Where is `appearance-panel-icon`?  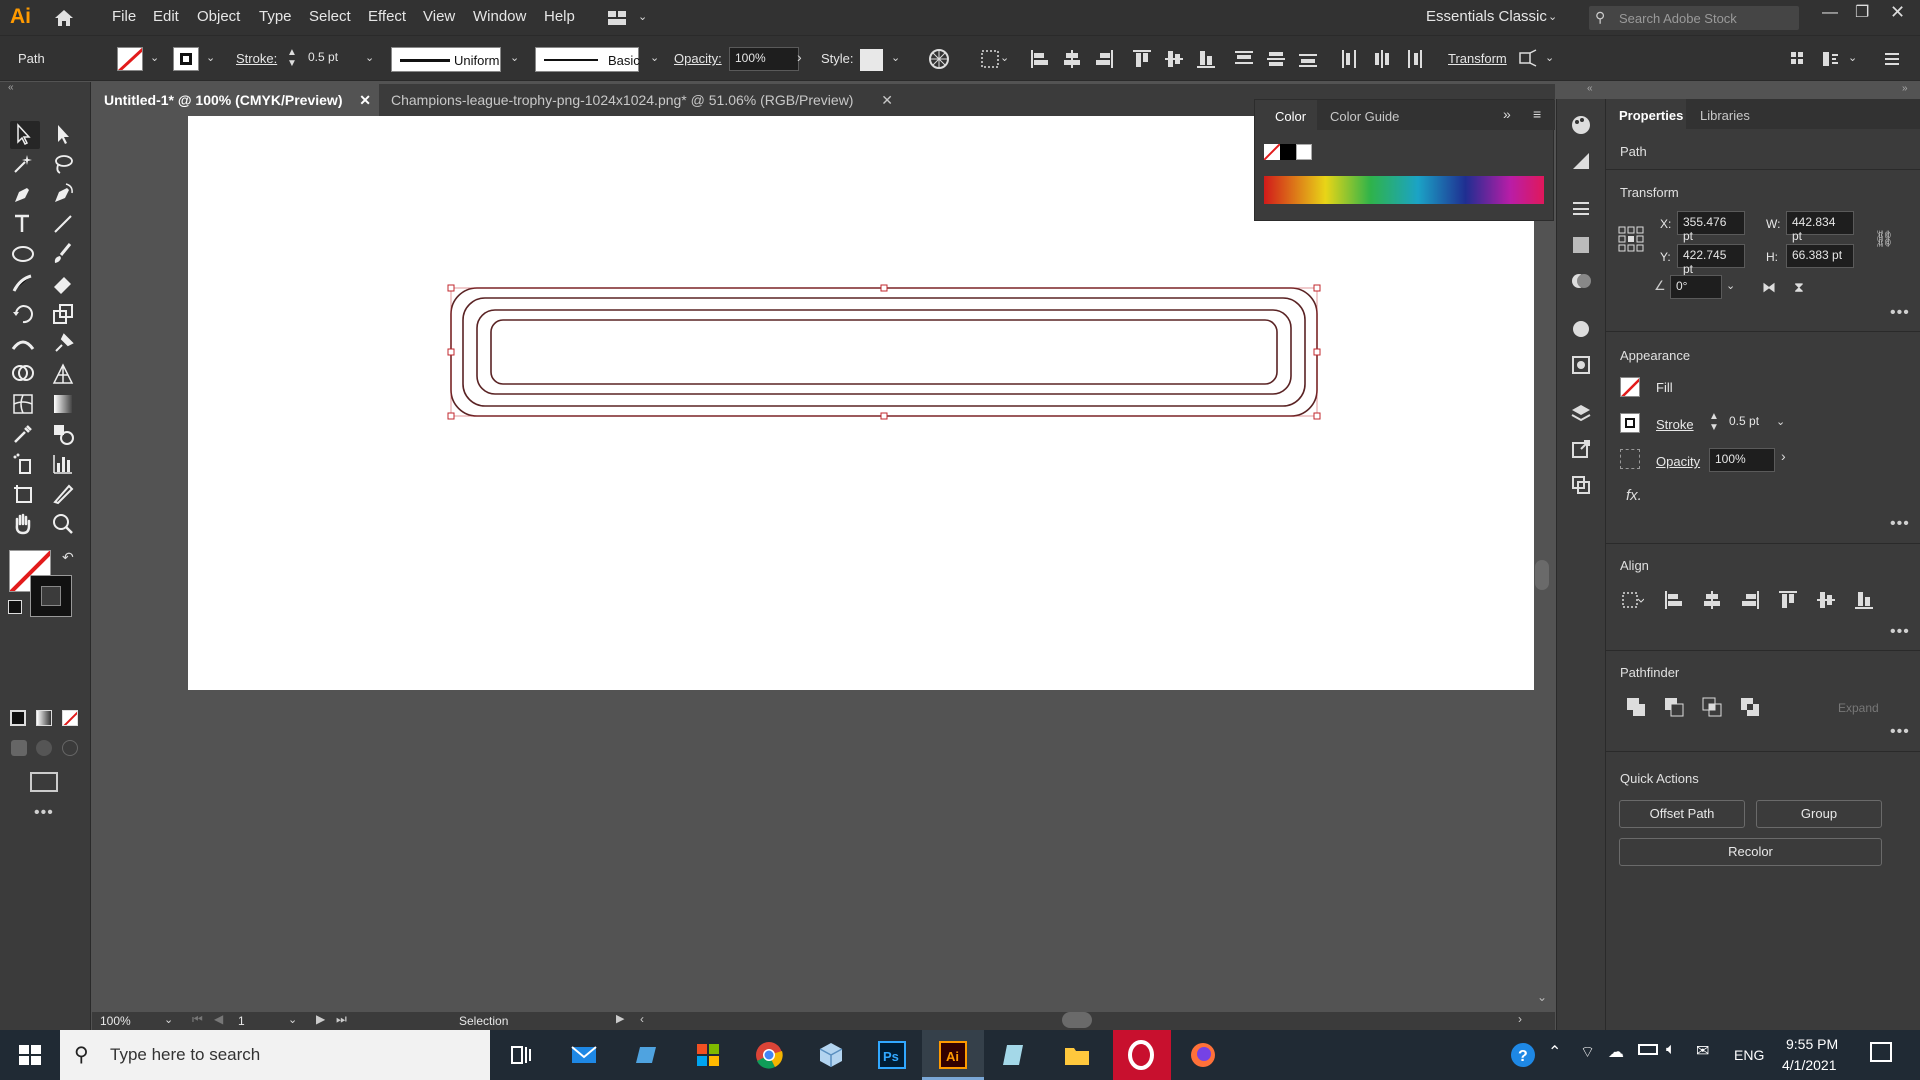
appearance-panel-icon is located at coordinates (1581, 329).